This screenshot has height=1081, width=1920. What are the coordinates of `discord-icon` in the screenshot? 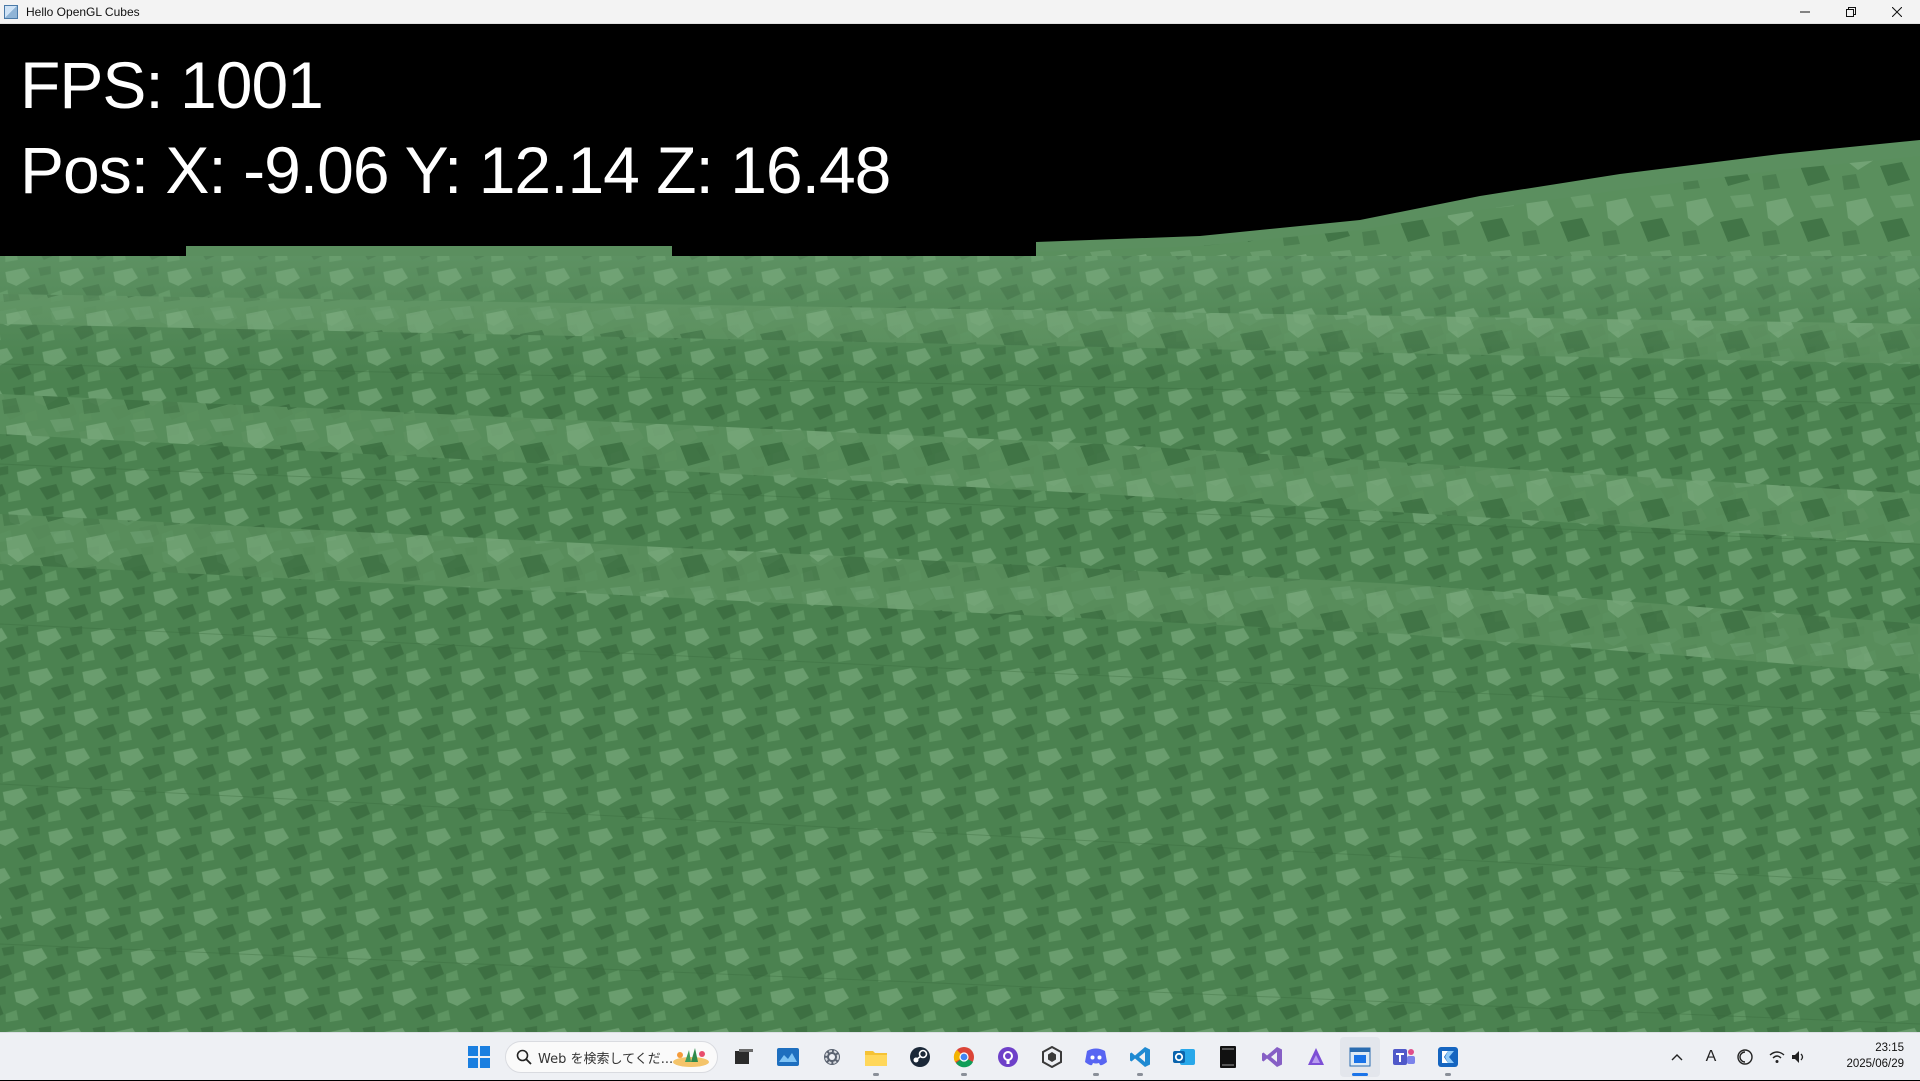 It's located at (1096, 1057).